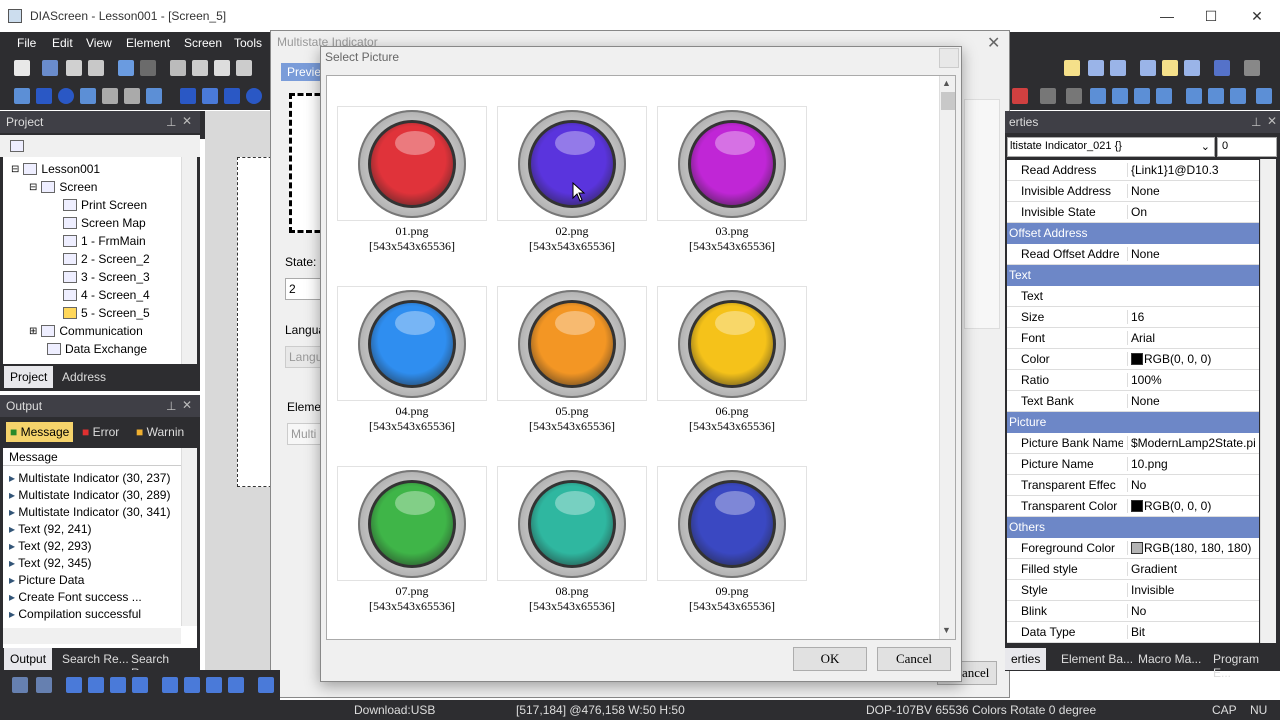 The width and height of the screenshot is (1280, 720). I want to click on frame-icon, so click(1098, 96).